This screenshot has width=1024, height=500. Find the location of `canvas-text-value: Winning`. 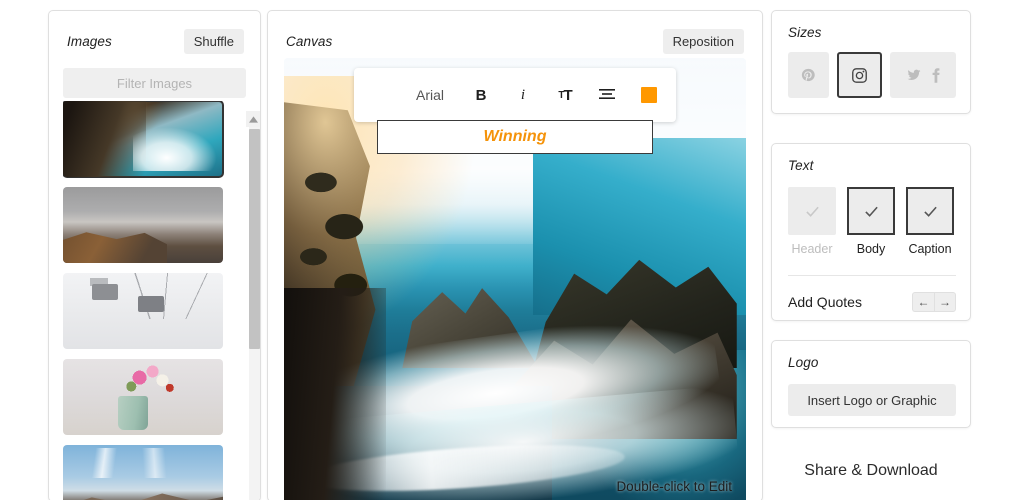

canvas-text-value: Winning is located at coordinates (515, 136).